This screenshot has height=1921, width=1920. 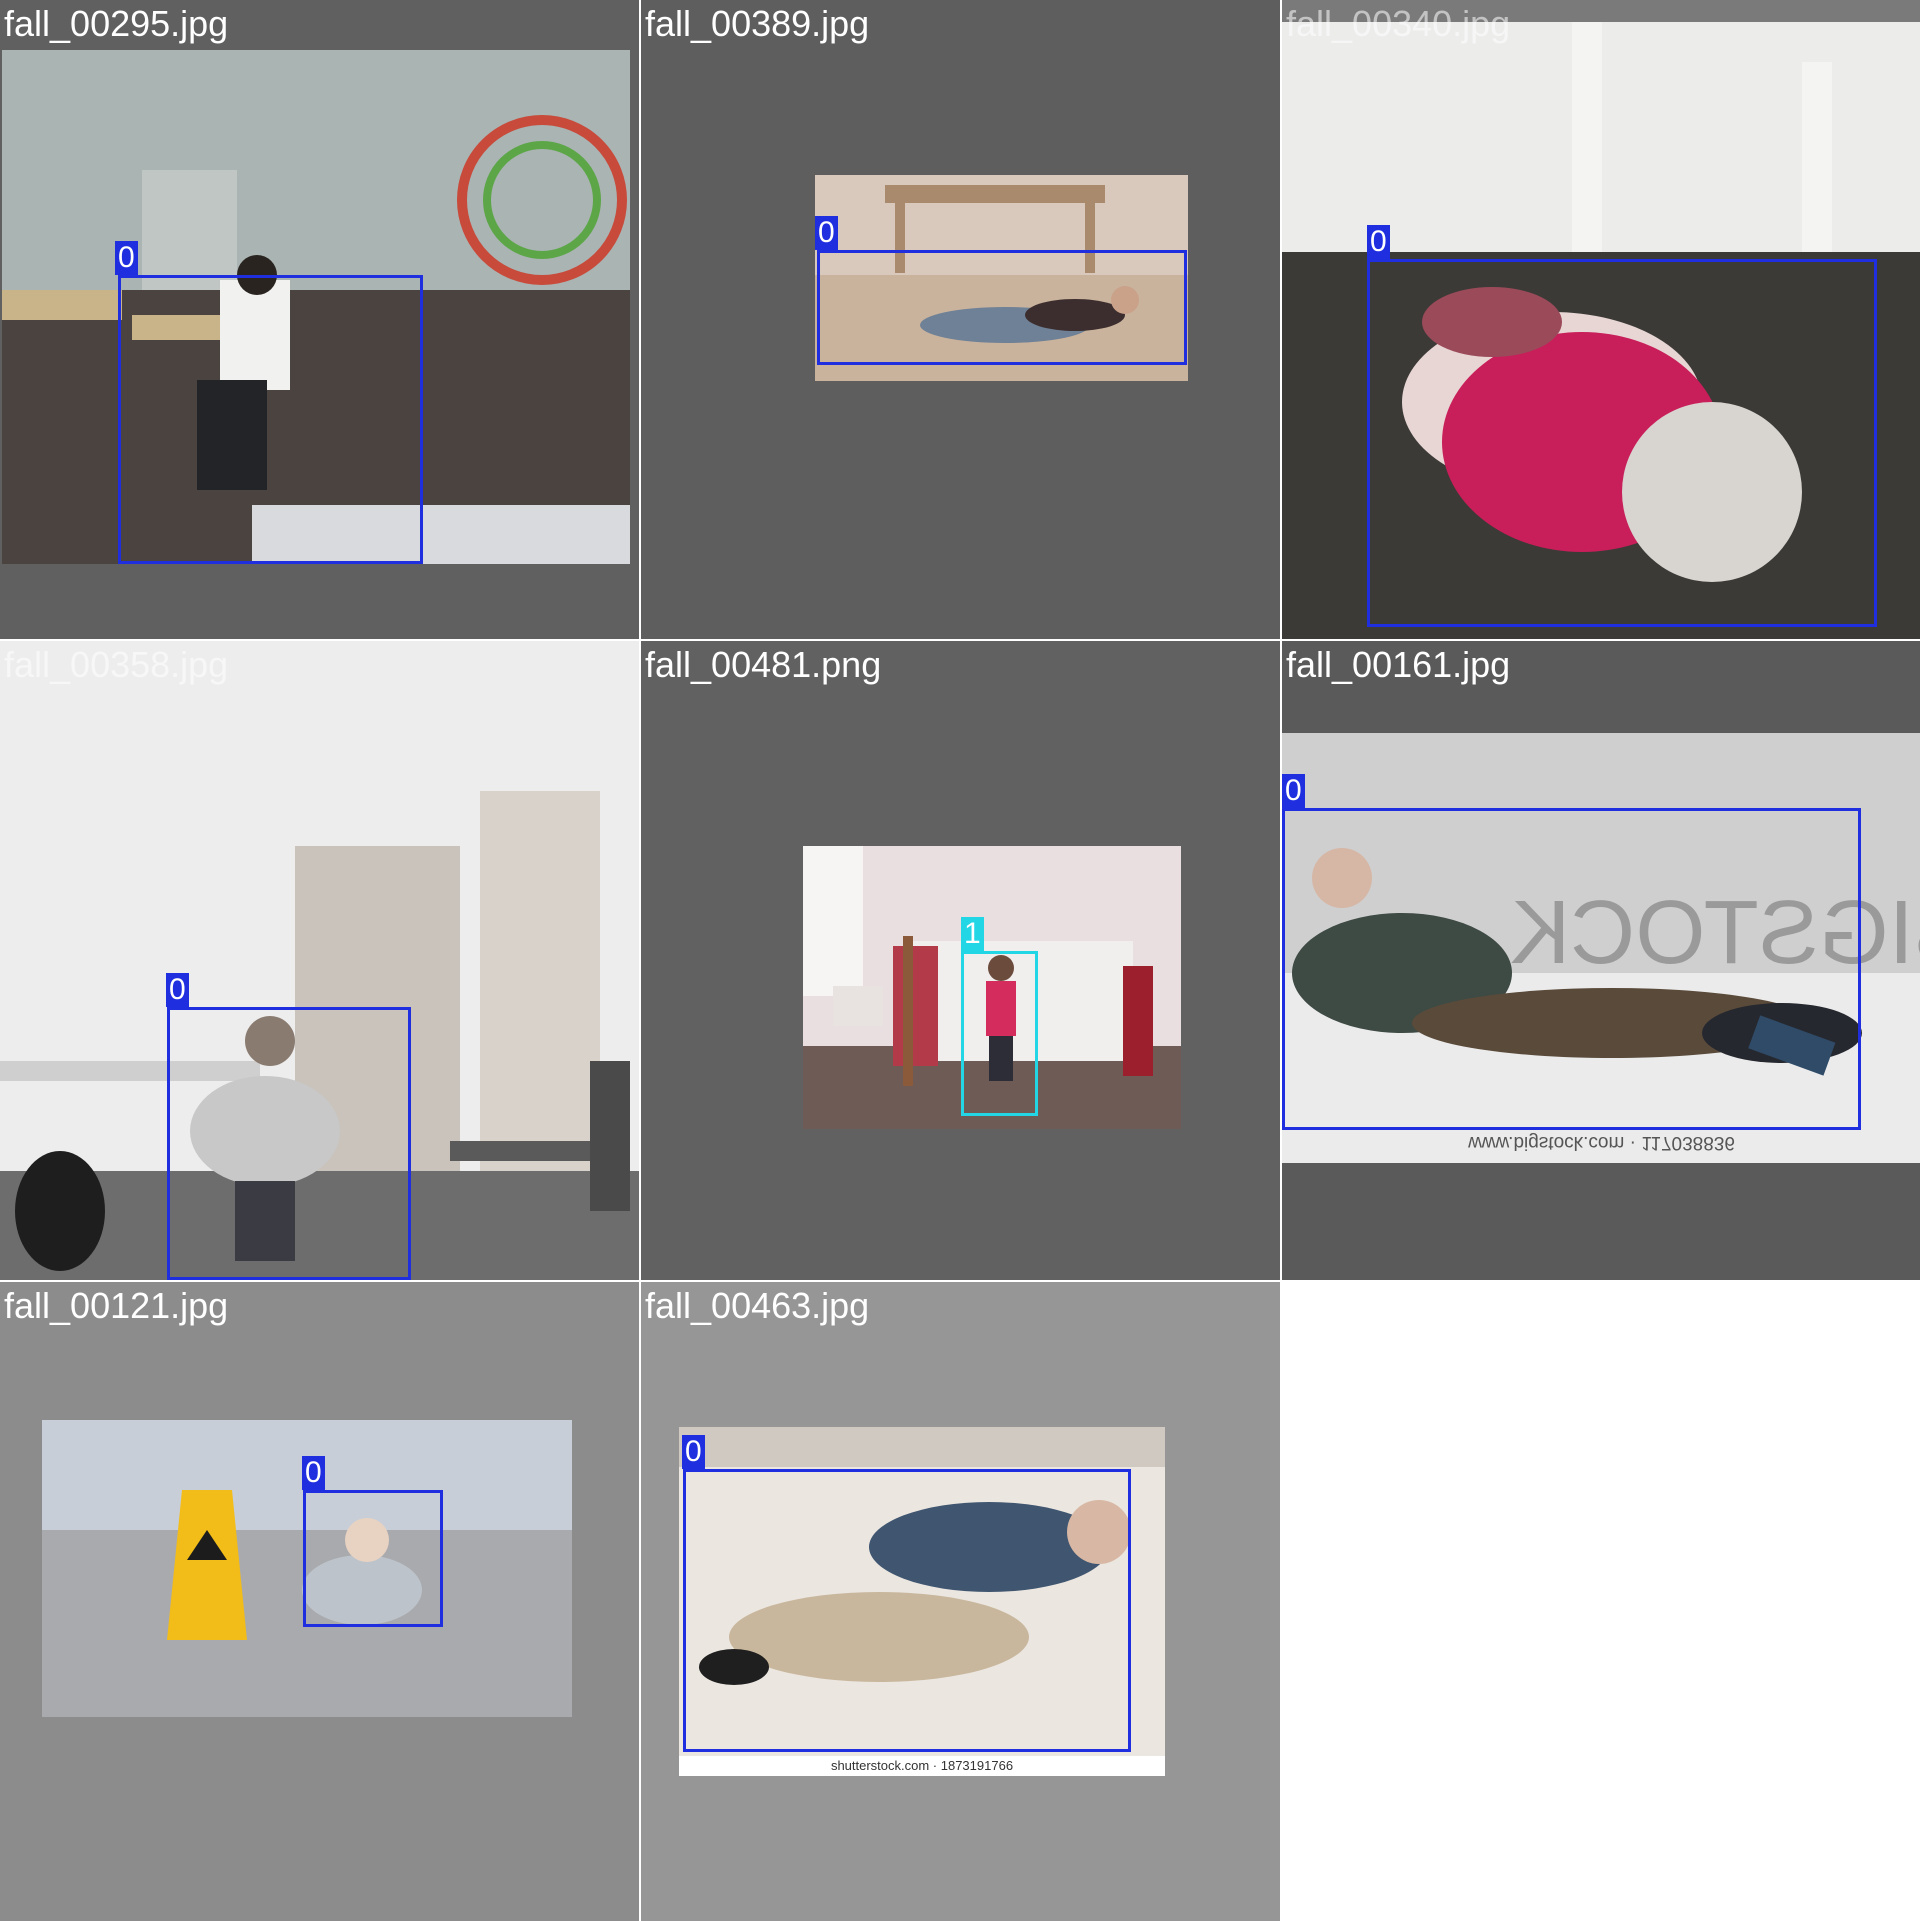 I want to click on tile-filename: fall_00481.png, so click(x=763, y=664).